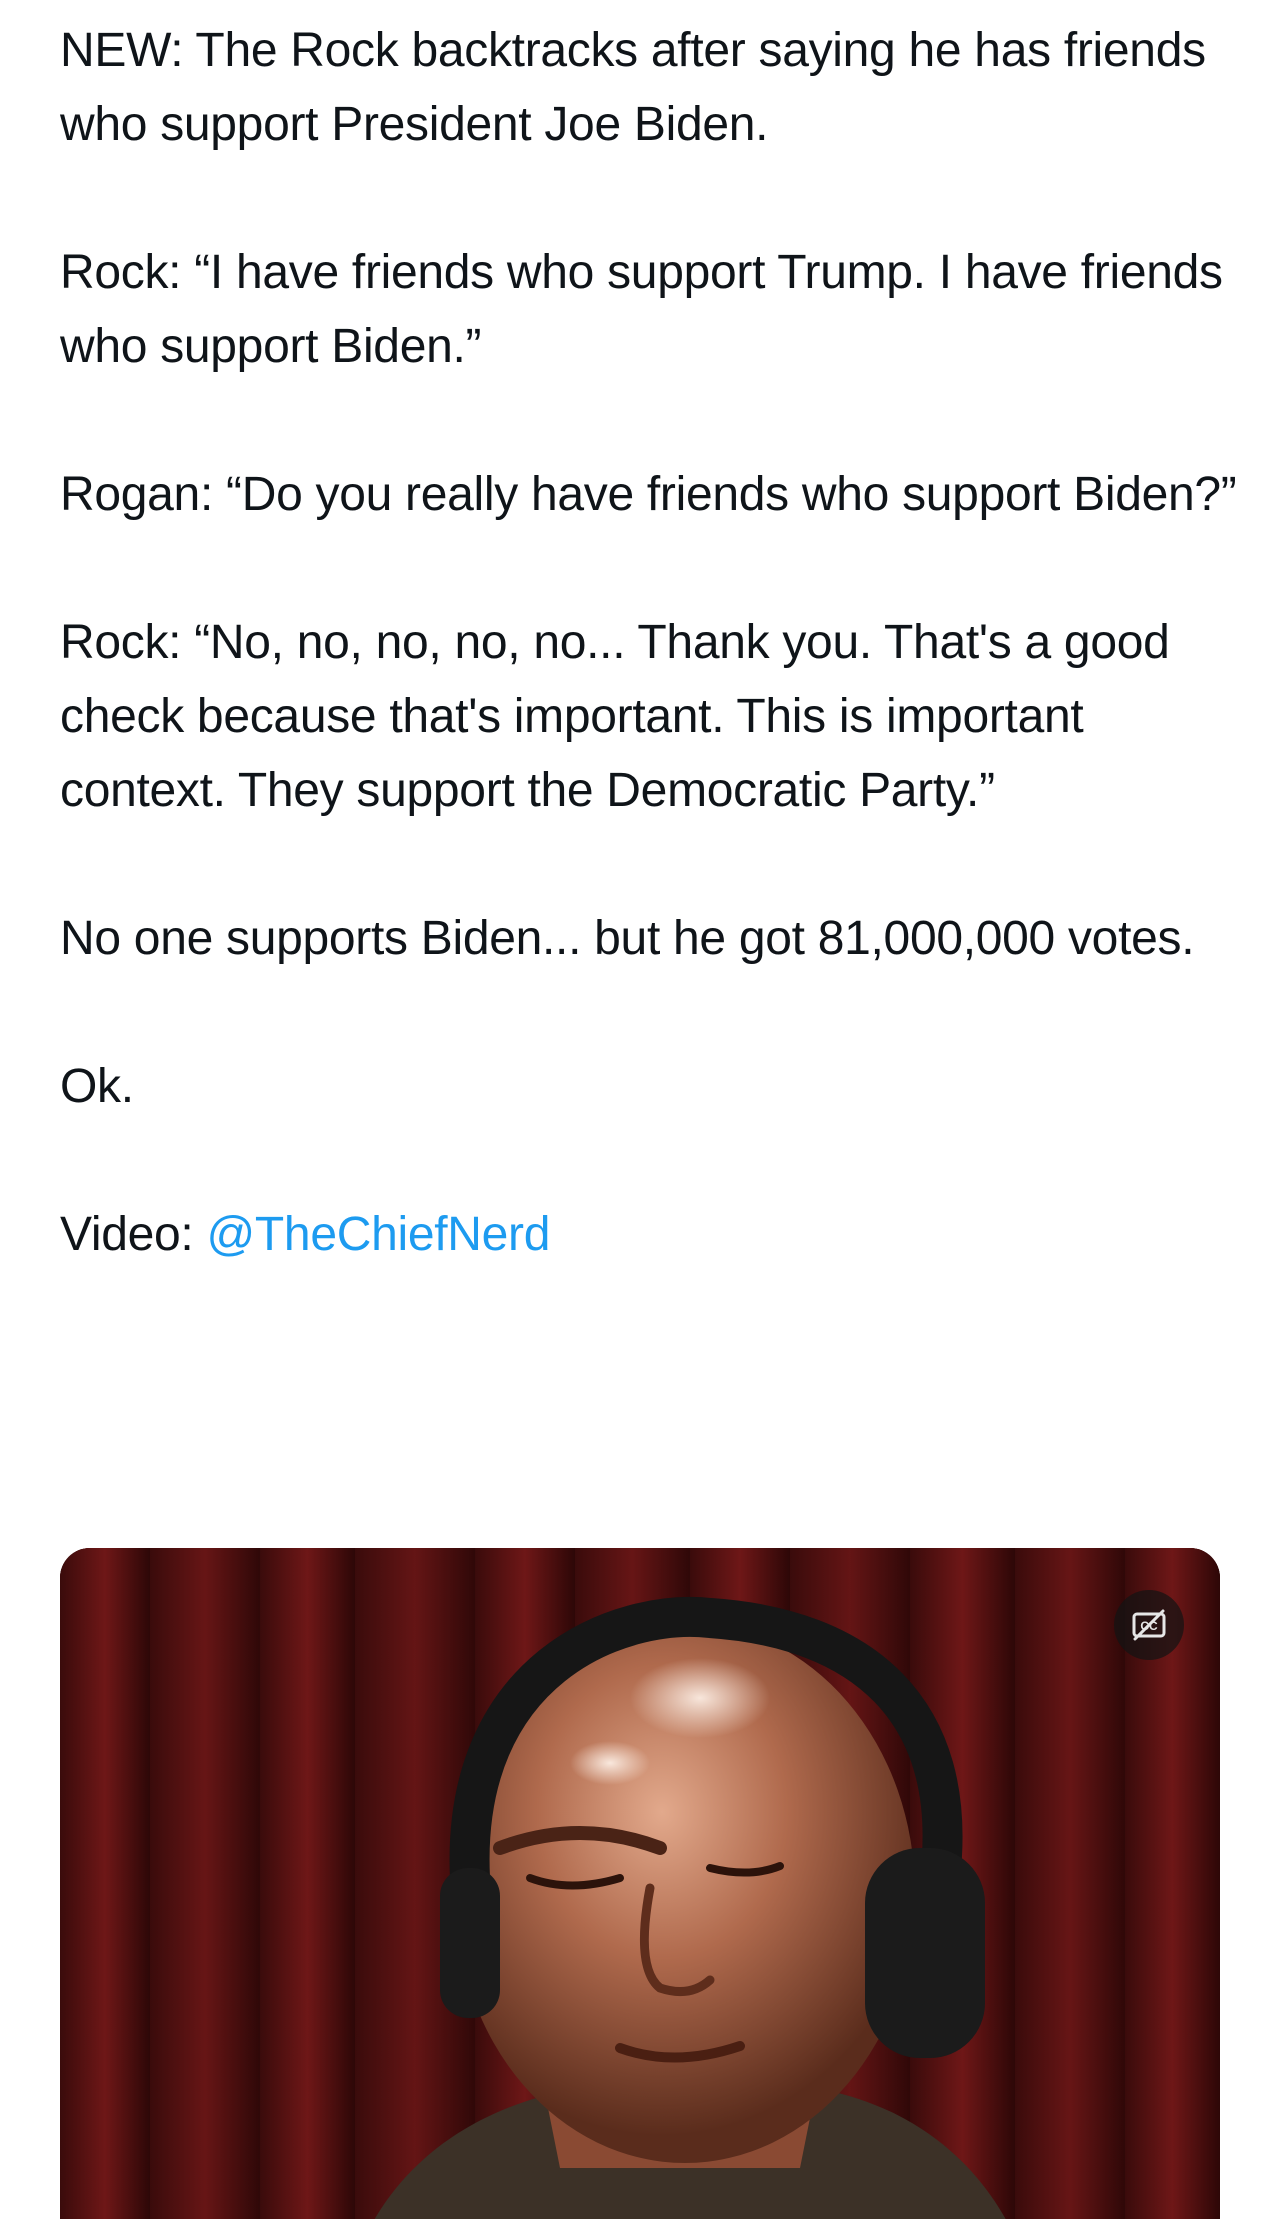 The image size is (1284, 2219). Describe the element at coordinates (378, 1234) in the screenshot. I see `mention-link: @TheChiefNerd` at that location.